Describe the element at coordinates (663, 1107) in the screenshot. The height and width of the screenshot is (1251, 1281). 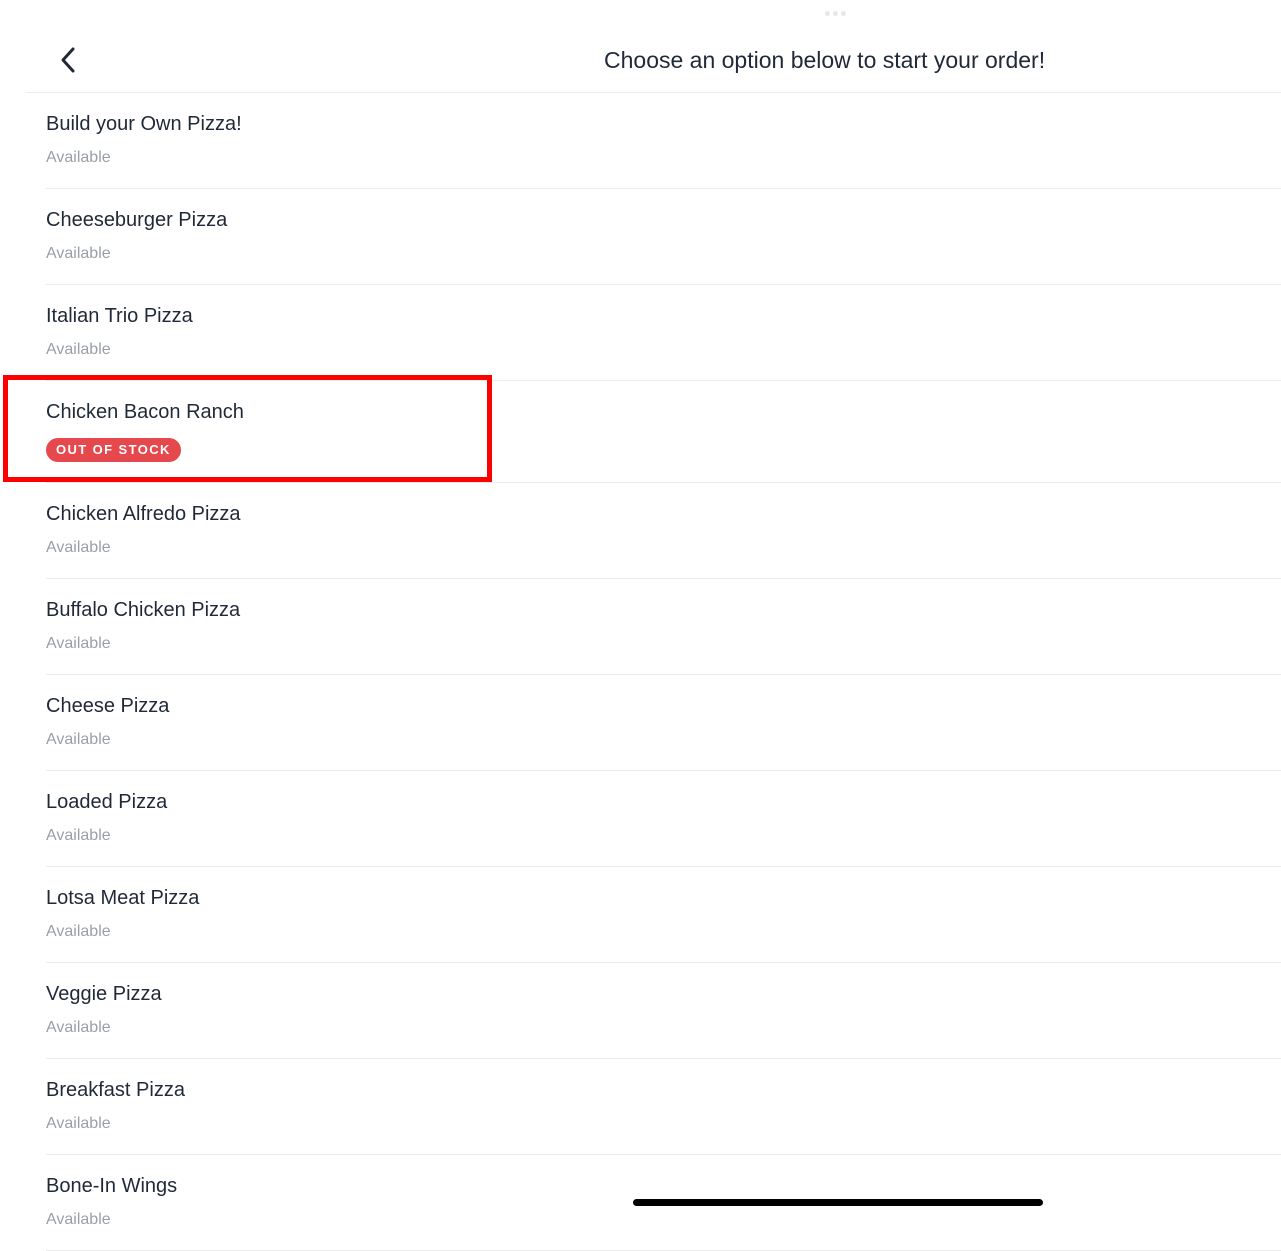
I see `list-item: Breakfast Pizza Available` at that location.